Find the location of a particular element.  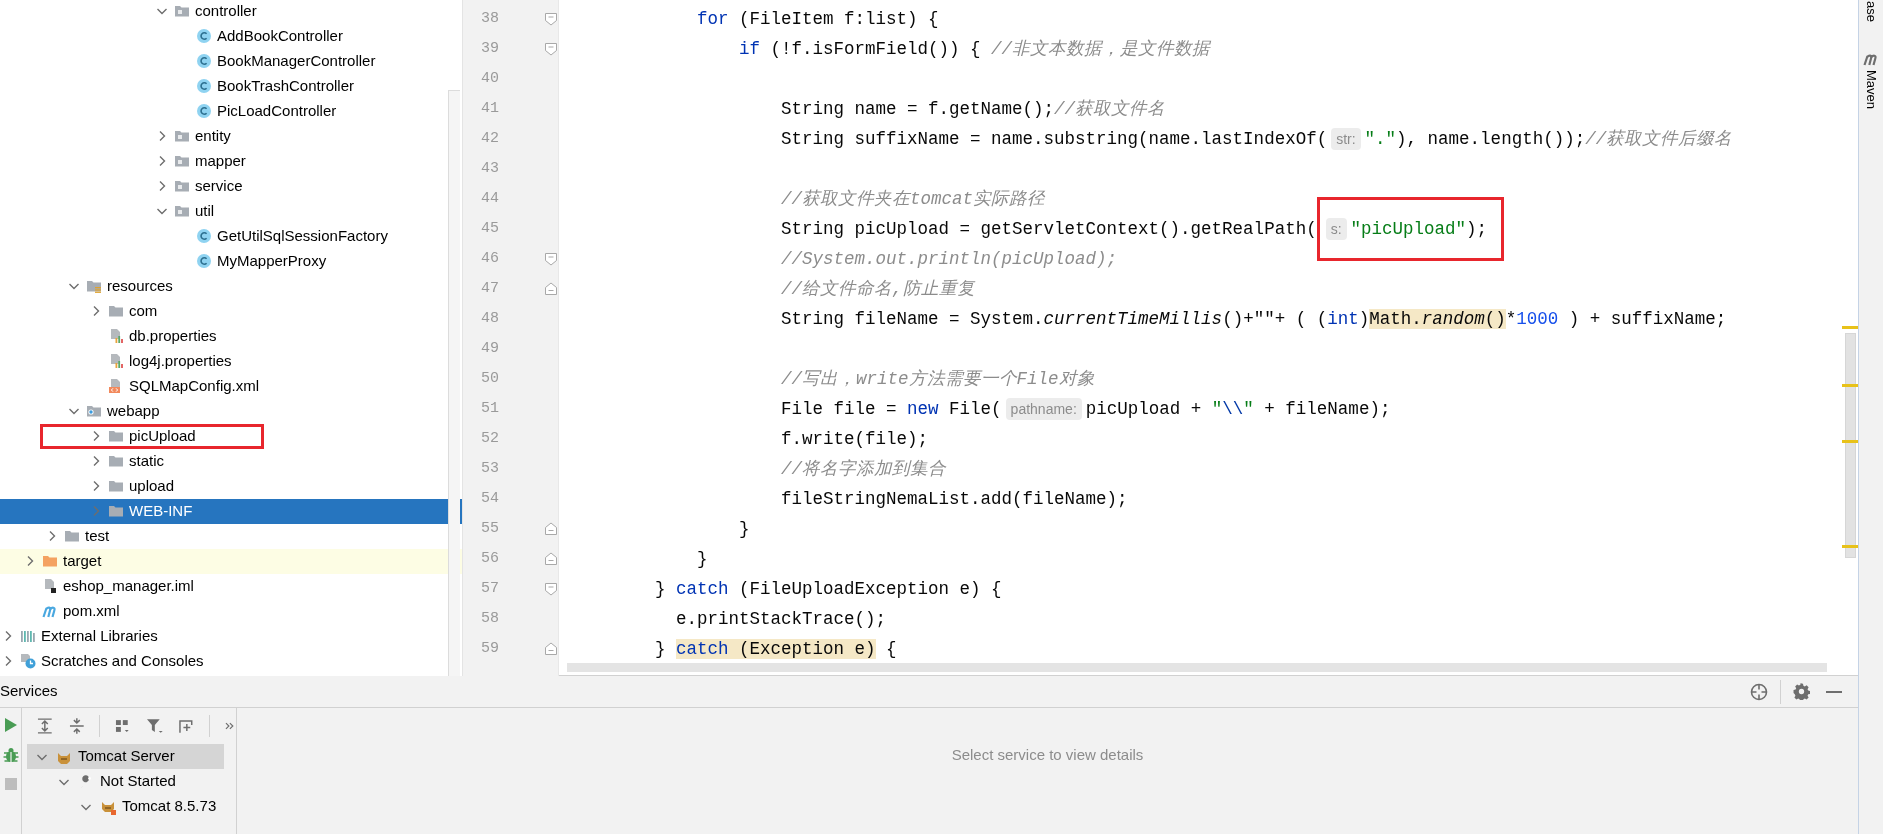

line-number: 42 is located at coordinates (489, 138).